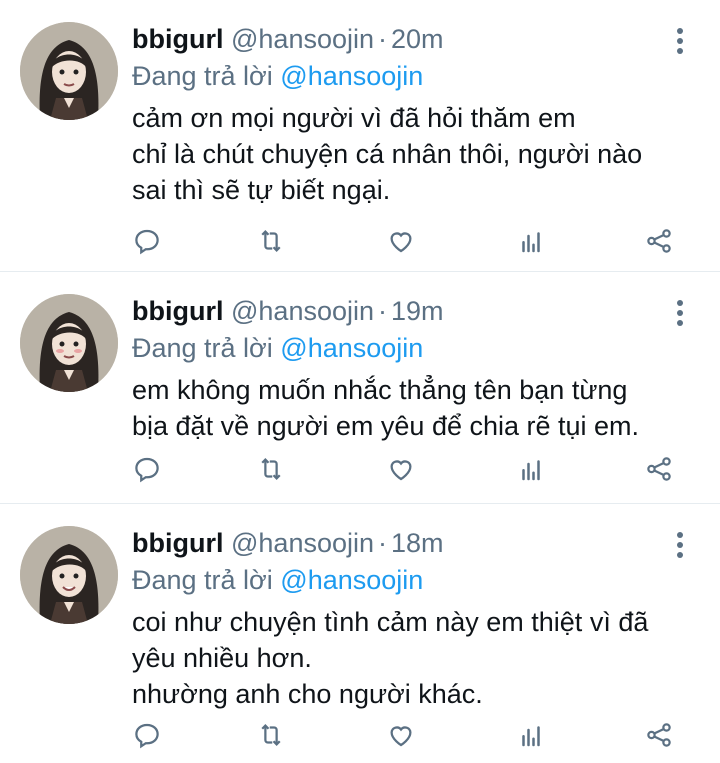 The image size is (720, 763). I want to click on tweet-header: bbigurl @hansoojin · 19m, so click(396, 311).